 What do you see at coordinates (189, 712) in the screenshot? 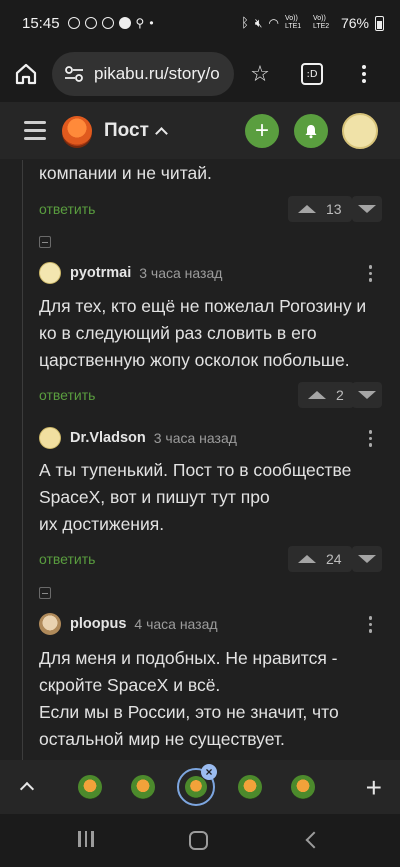
I see `comment-text-line: Если мы в России, это не значит, что` at bounding box center [189, 712].